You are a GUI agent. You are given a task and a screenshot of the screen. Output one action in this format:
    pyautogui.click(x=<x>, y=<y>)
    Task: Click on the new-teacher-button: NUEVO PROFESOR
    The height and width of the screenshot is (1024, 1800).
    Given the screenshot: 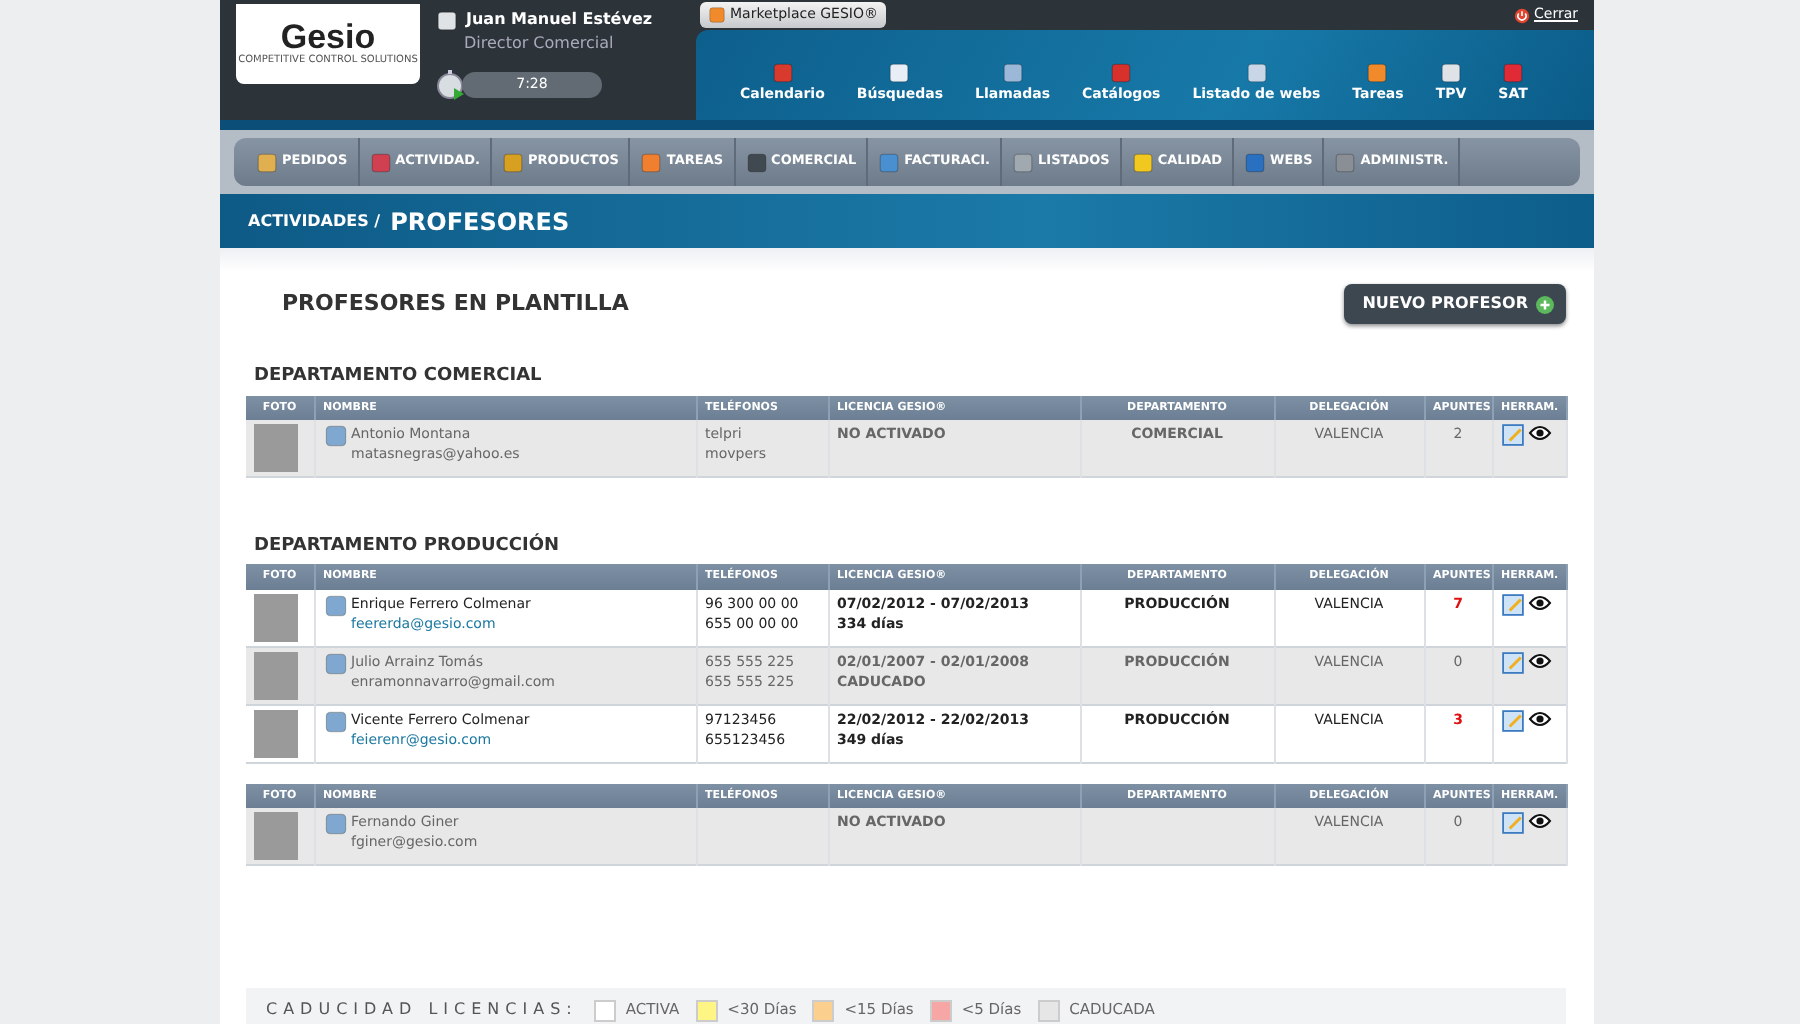 What is the action you would take?
    pyautogui.click(x=1455, y=304)
    